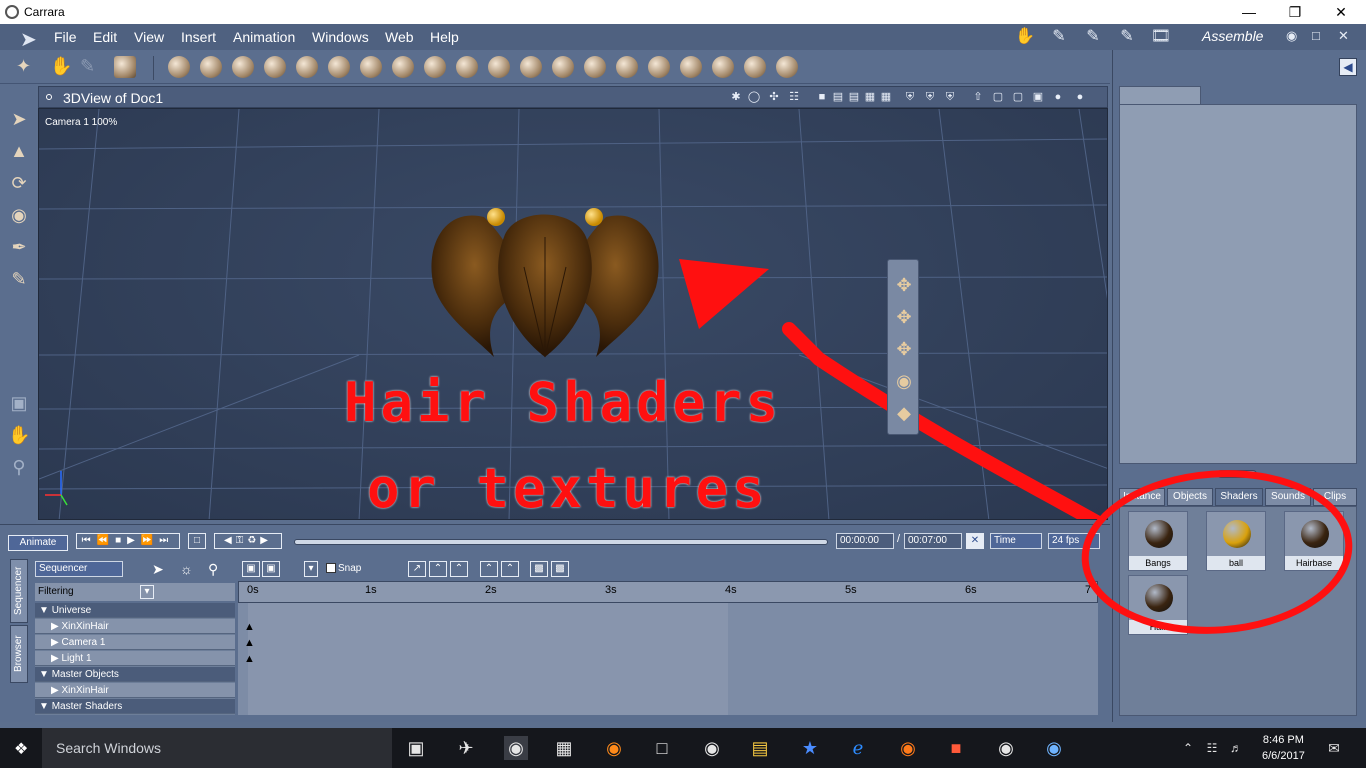 Image resolution: width=1366 pixels, height=768 pixels. I want to click on camera-icon, so click(691, 67).